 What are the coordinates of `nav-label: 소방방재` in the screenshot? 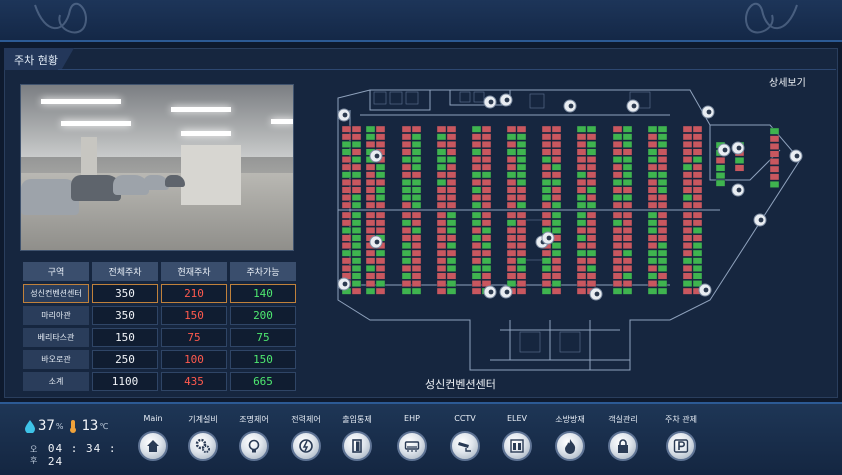 It's located at (570, 419).